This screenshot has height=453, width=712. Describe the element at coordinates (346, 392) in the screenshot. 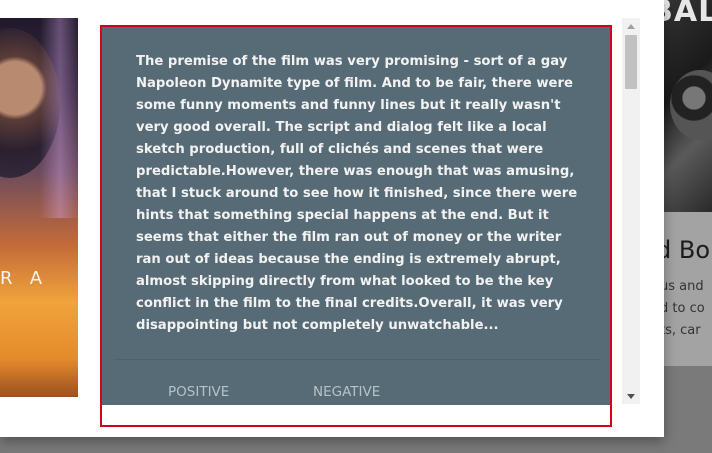

I see `negative-button: NEGATIVE` at that location.